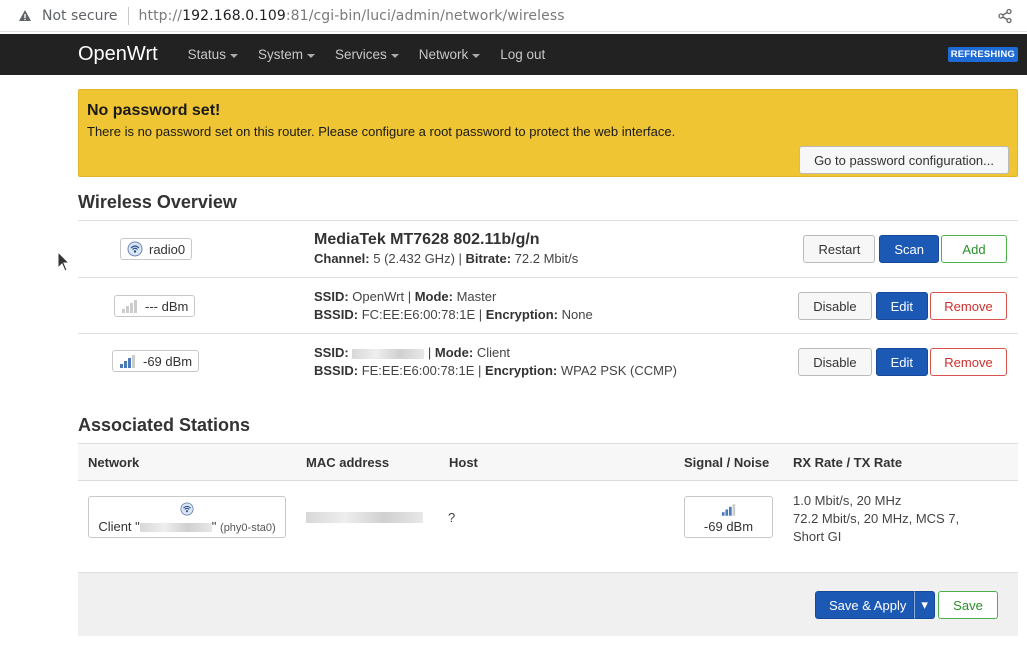 This screenshot has width=1027, height=650. What do you see at coordinates (168, 361) in the screenshot?
I see `signal-badge-label: -69 dBm` at bounding box center [168, 361].